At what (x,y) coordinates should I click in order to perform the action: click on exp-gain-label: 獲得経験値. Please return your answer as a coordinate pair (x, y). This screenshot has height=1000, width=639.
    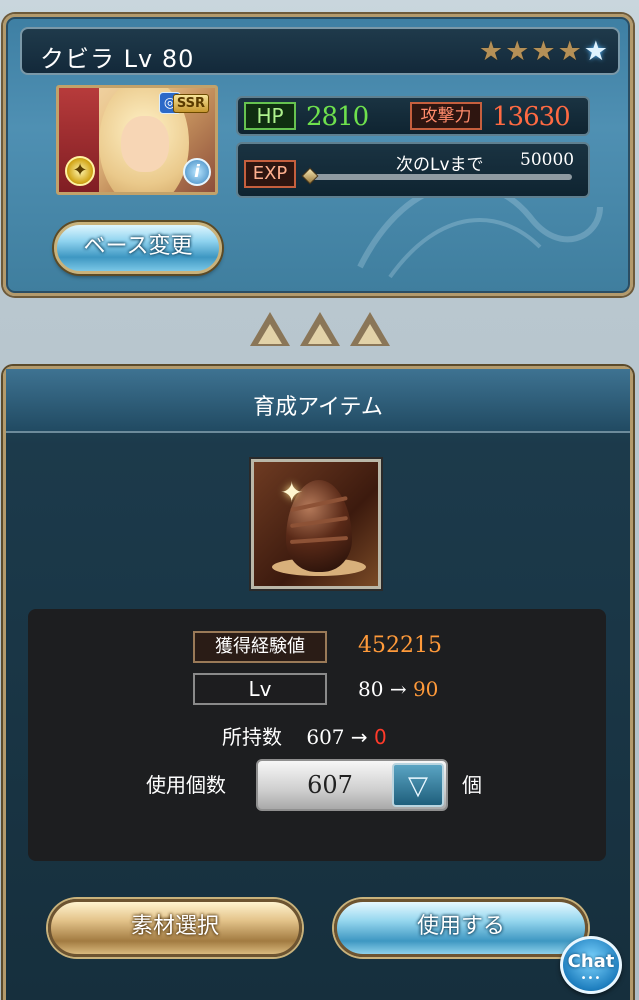
    Looking at the image, I should click on (260, 647).